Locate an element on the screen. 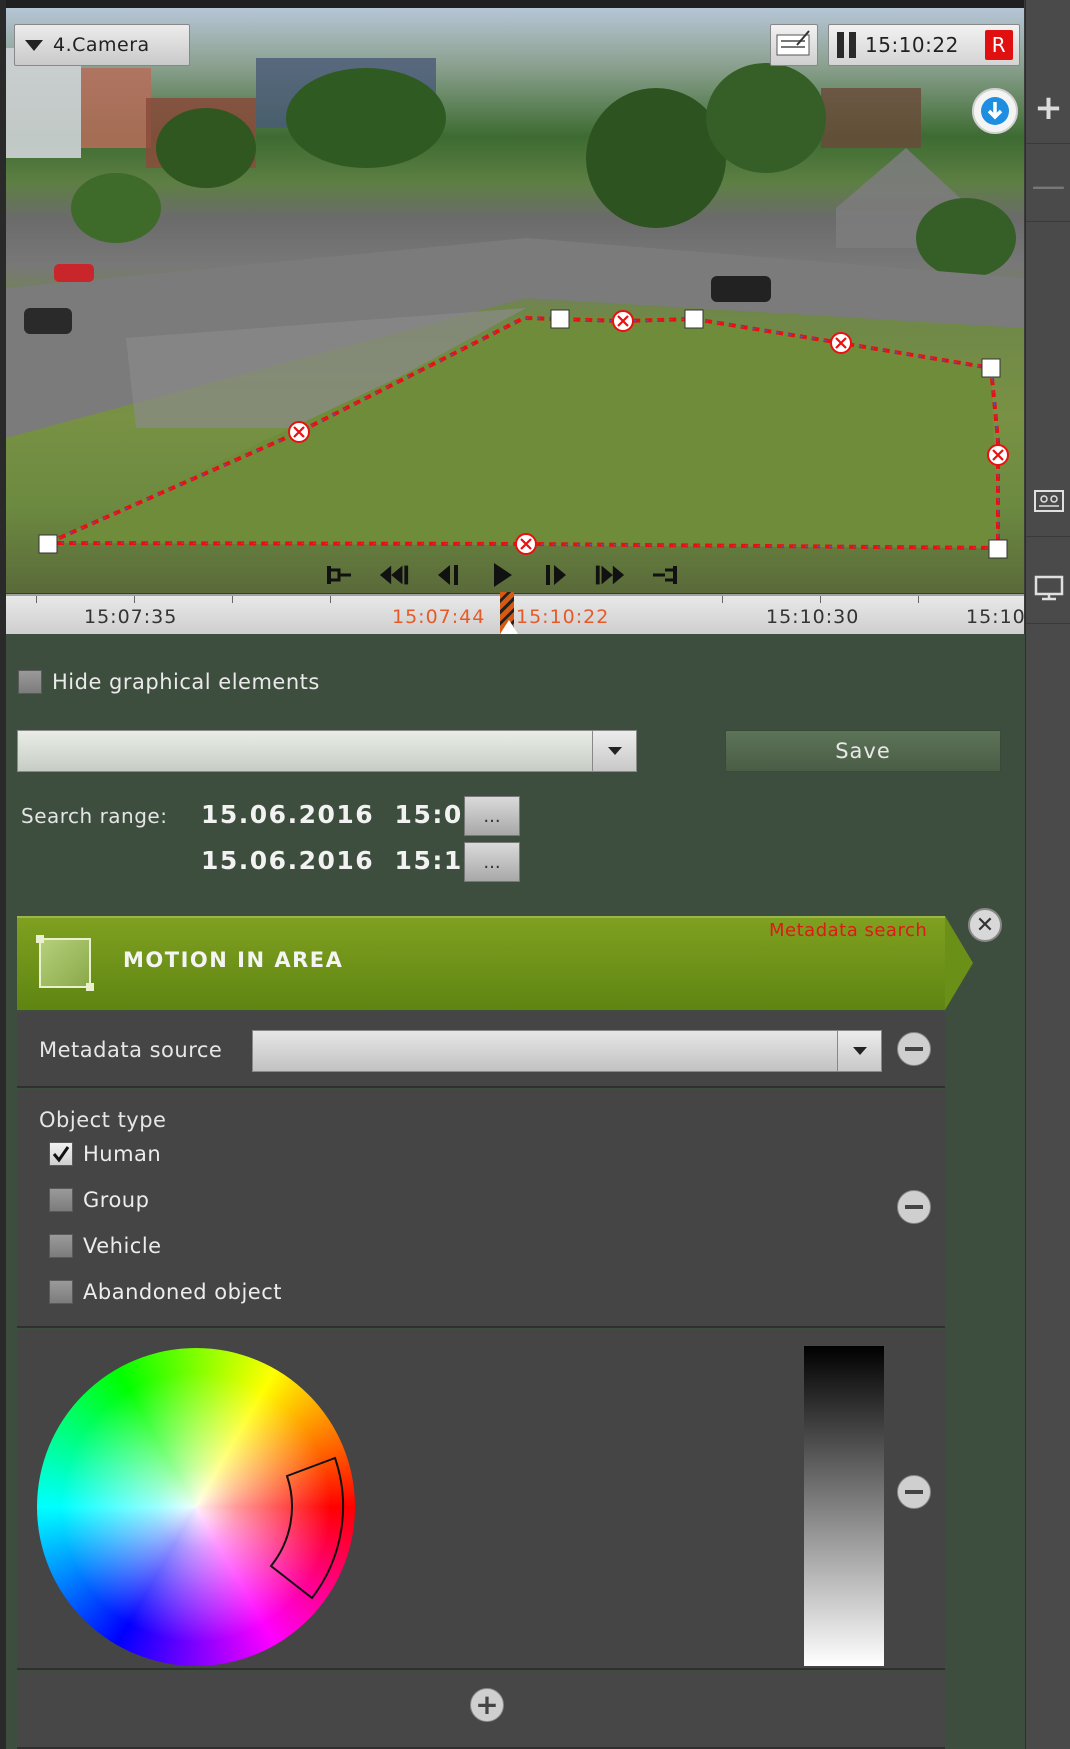 The height and width of the screenshot is (1749, 1070). monitor-icon is located at coordinates (1048, 587).